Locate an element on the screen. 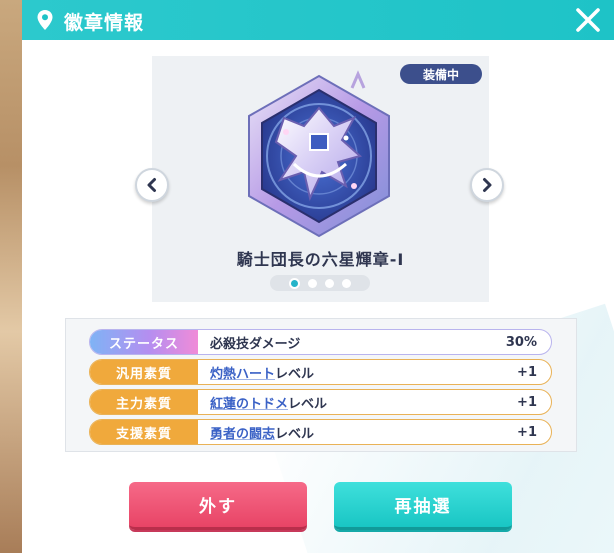 The width and height of the screenshot is (614, 553). stat-row-general-trait: 汎用素質 灼熱ハートレベル +1 is located at coordinates (320, 372).